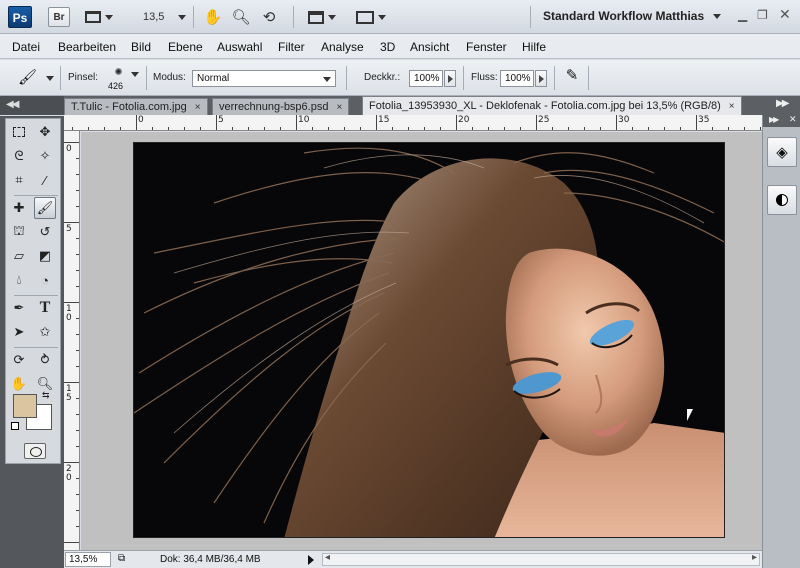  Describe the element at coordinates (35, 451) in the screenshot. I see `quick-mask-button` at that location.